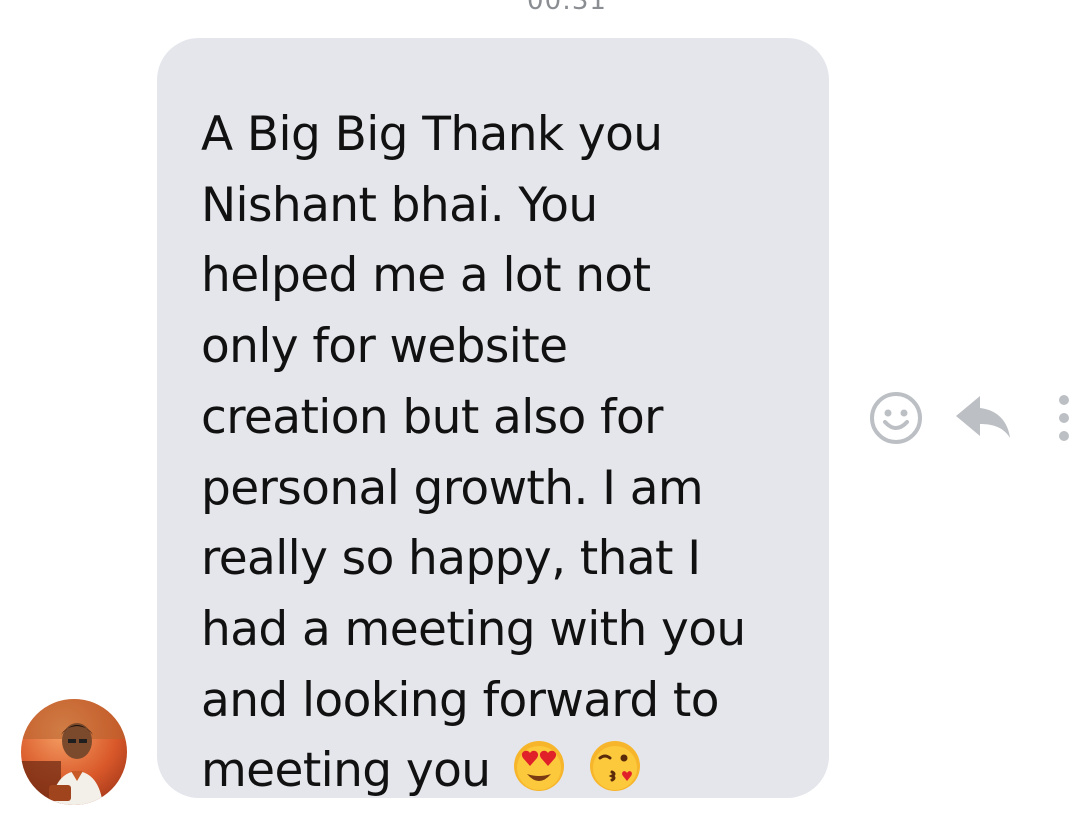  I want to click on message-text-line: Nishant bhai. You, so click(399, 205).